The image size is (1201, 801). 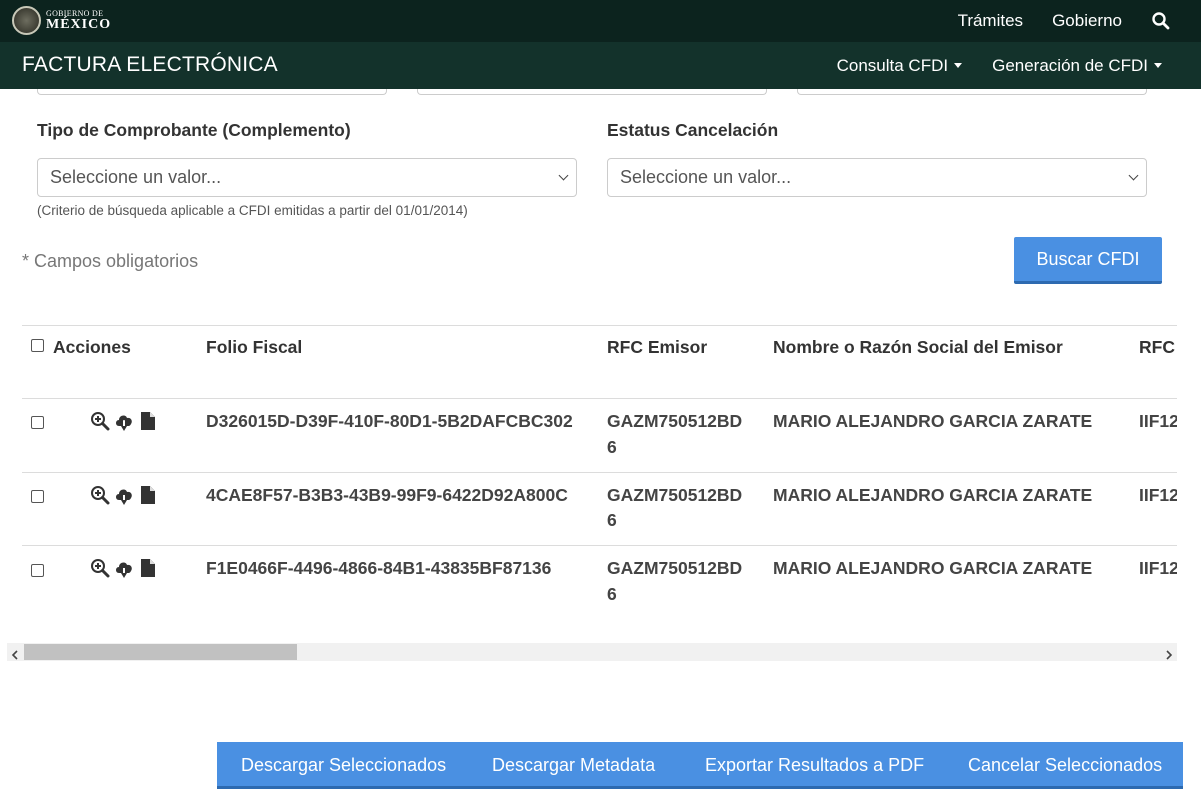 I want to click on cancelar-seleccionados-button: Cancelar Seleccionados, so click(x=1065, y=765).